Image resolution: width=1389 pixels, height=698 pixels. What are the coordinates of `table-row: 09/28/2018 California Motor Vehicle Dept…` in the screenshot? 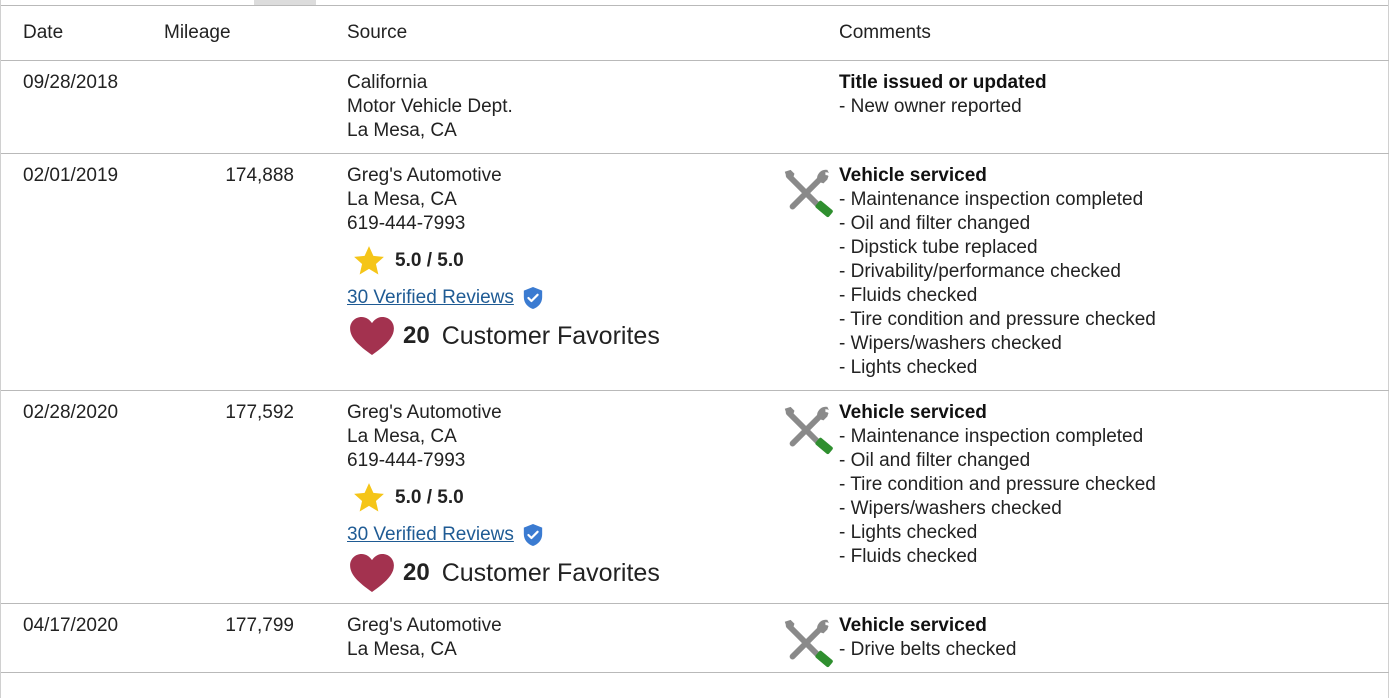 It's located at (695, 107).